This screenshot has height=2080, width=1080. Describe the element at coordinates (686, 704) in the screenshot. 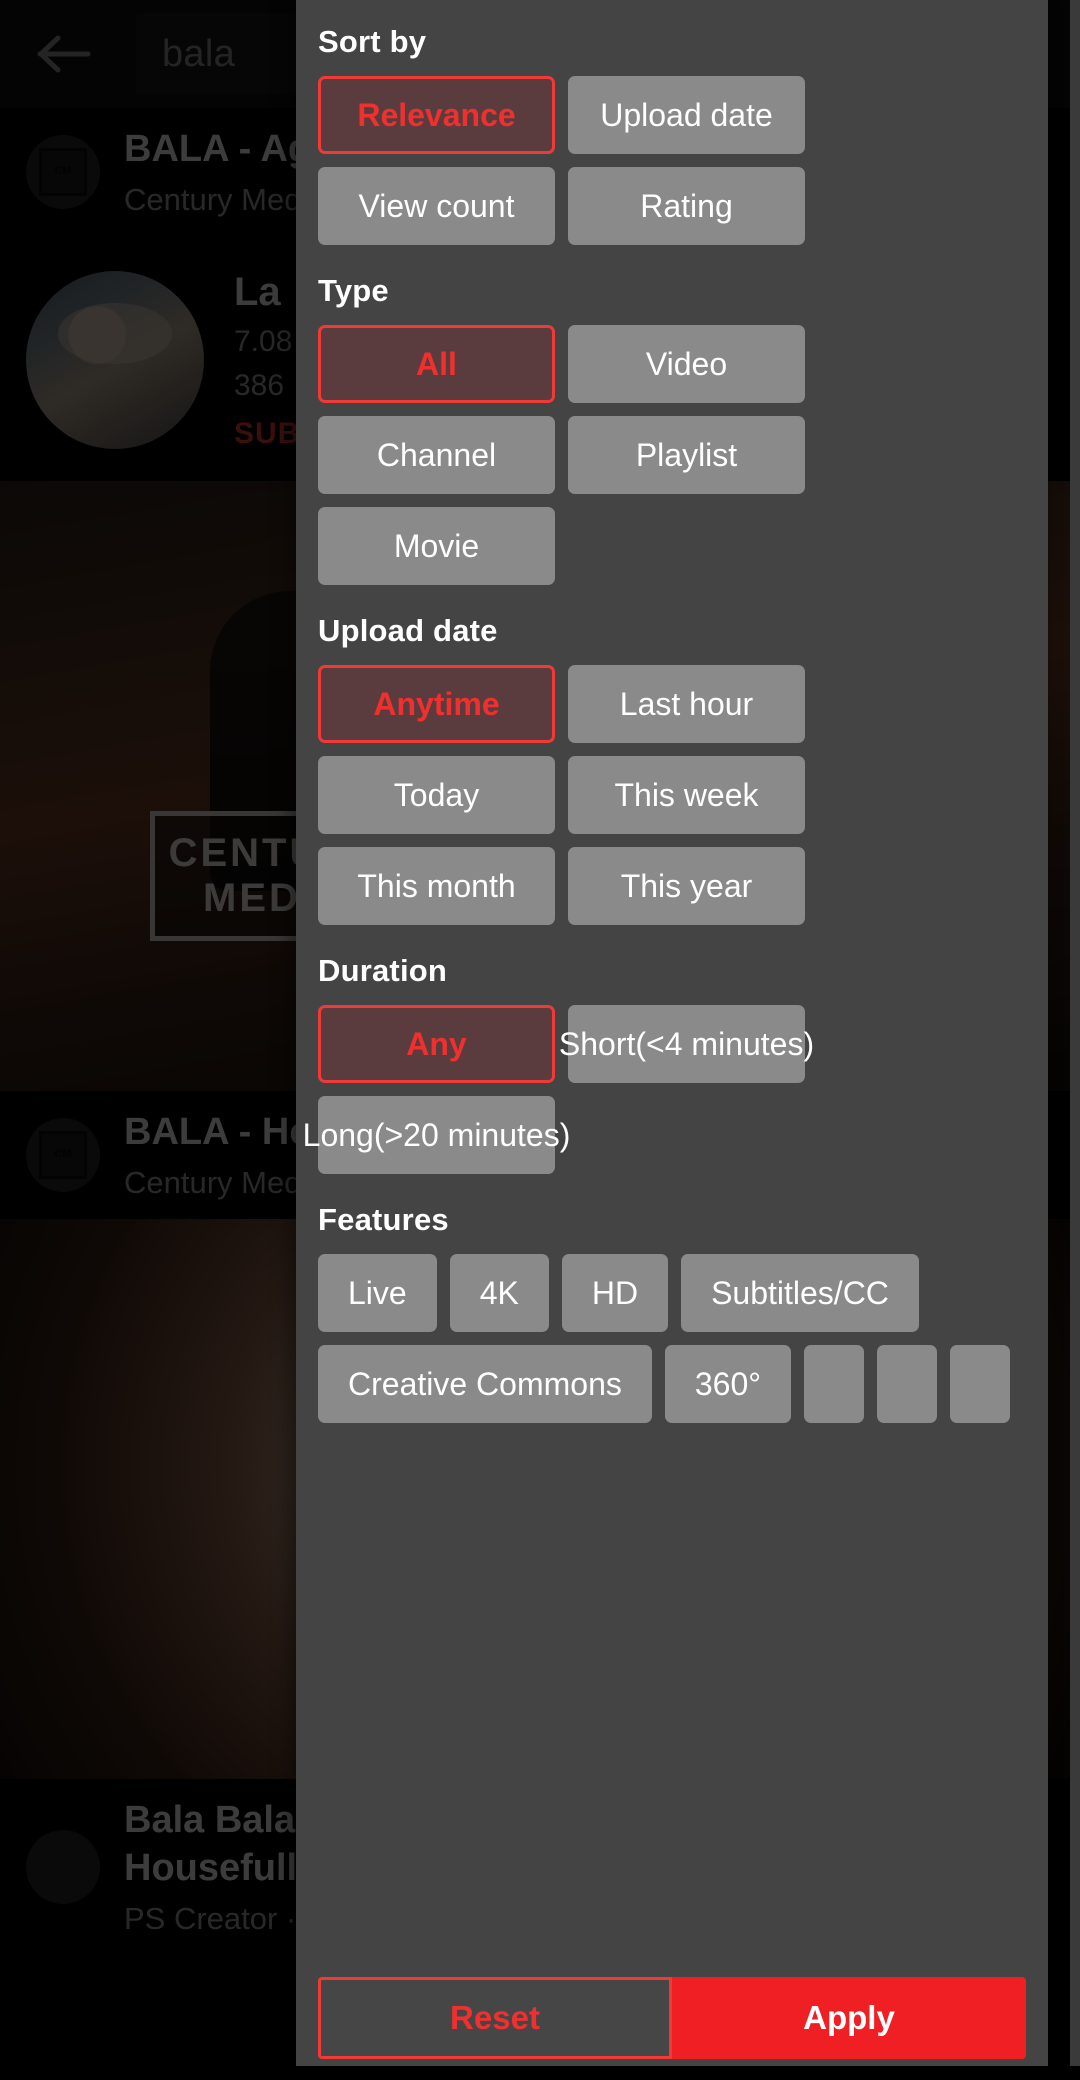

I see `filter-chip-last-hour: Last hour` at that location.